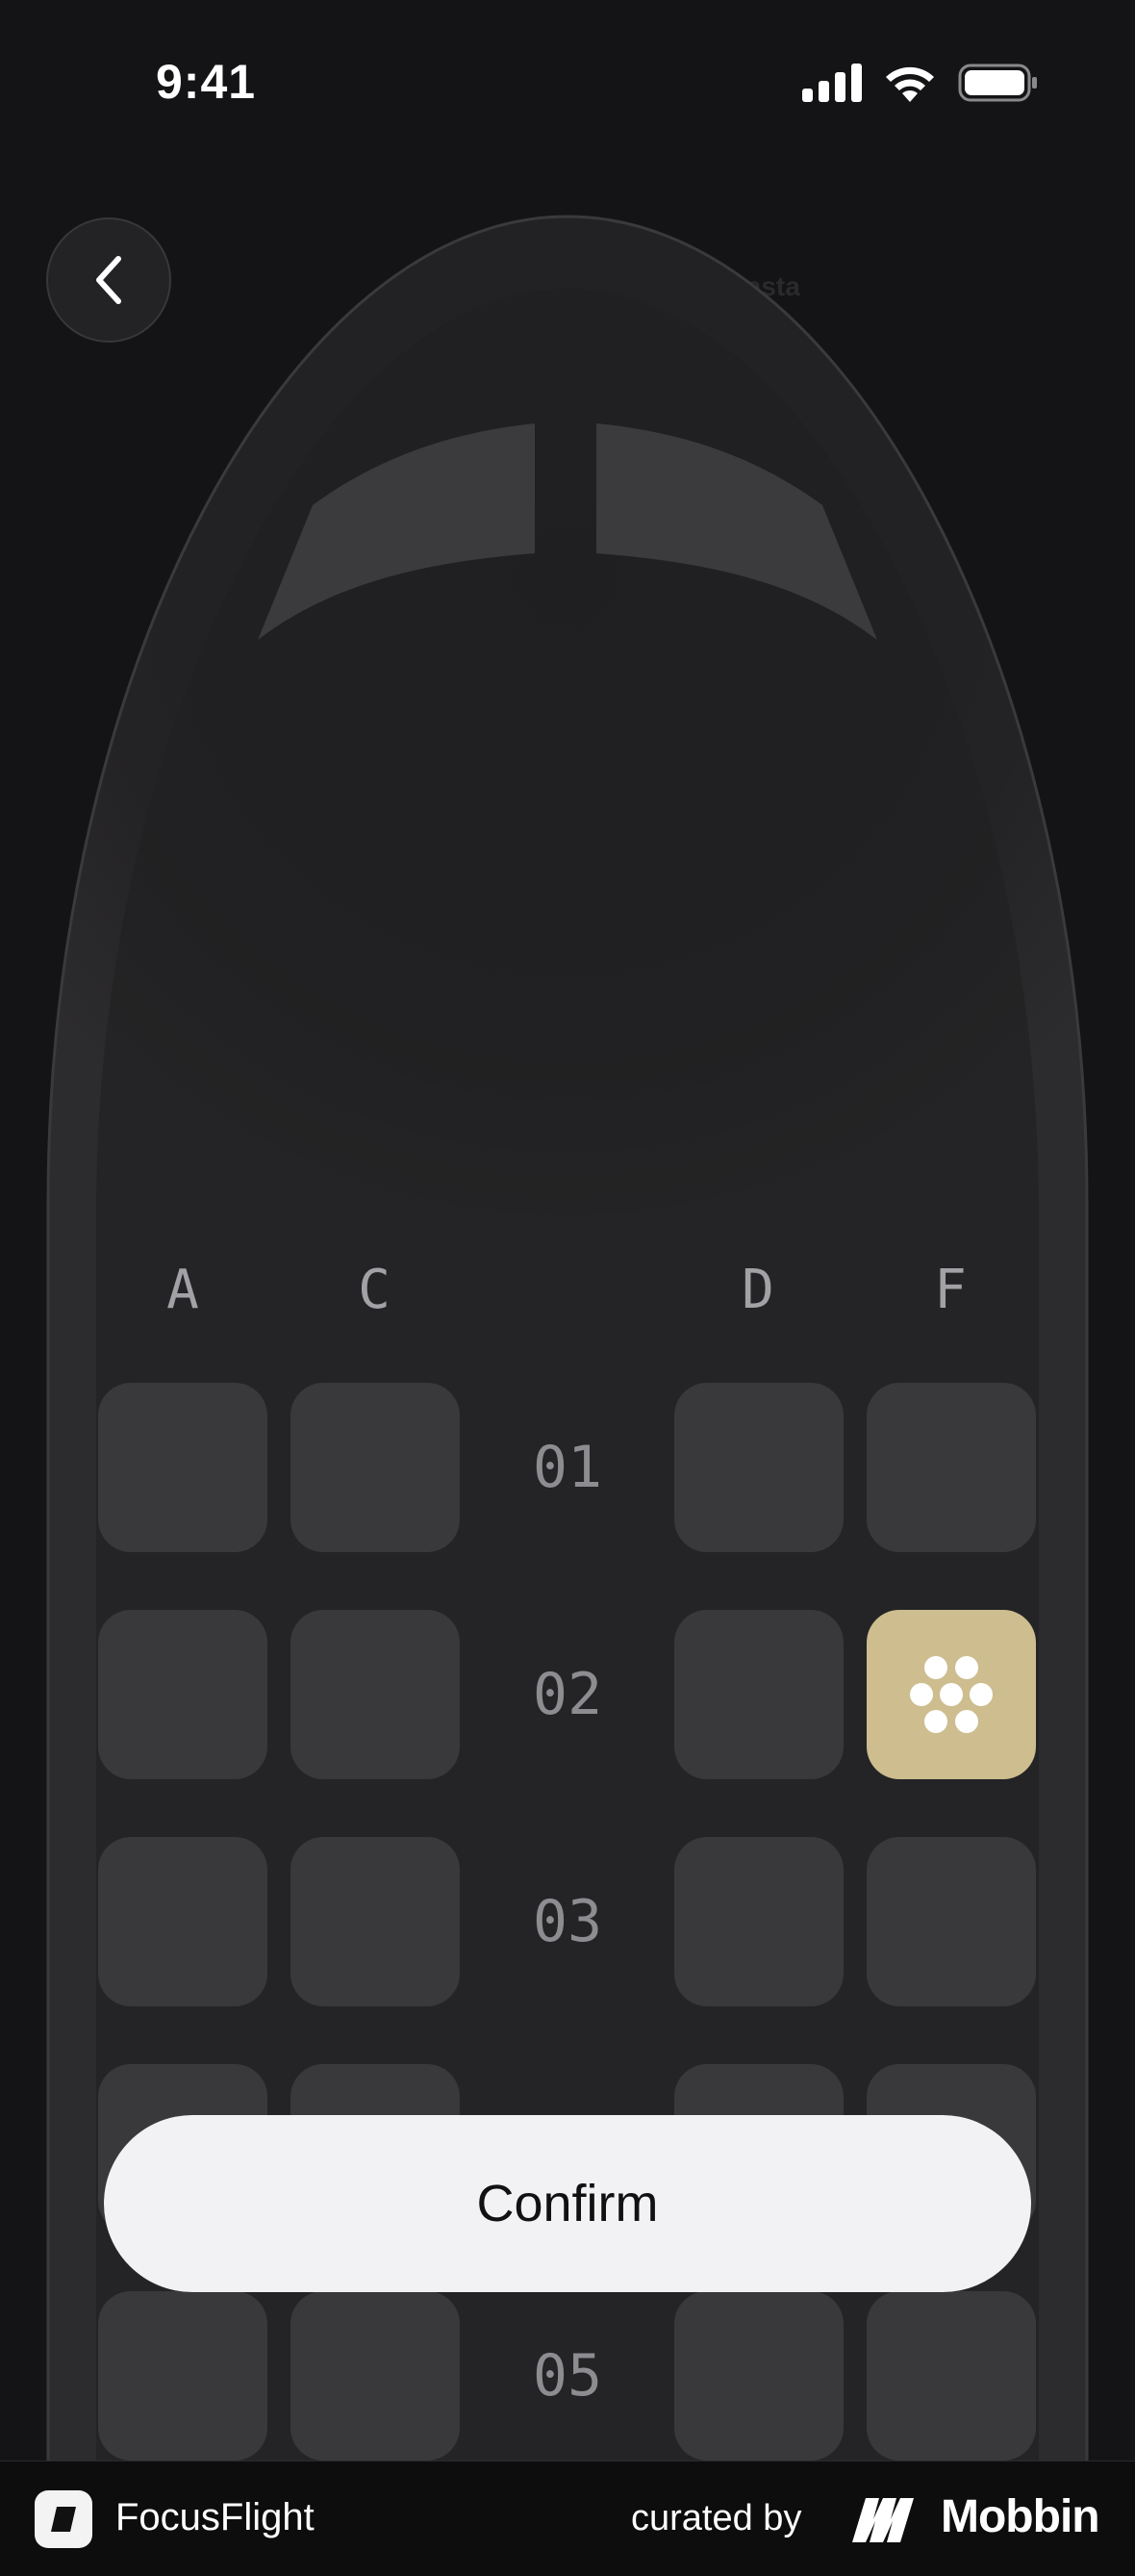  I want to click on mobbin-logo-icon, so click(883, 2520).